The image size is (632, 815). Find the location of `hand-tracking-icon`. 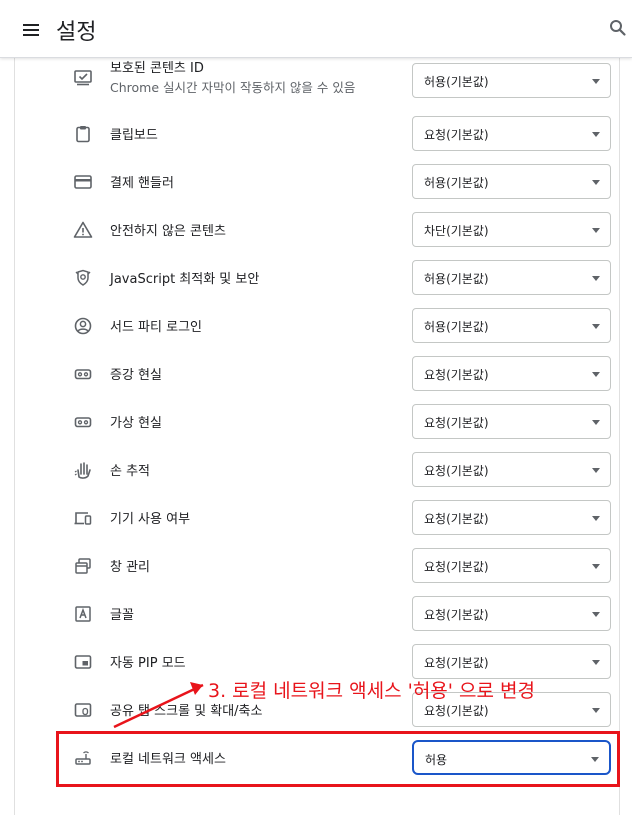

hand-tracking-icon is located at coordinates (83, 470).